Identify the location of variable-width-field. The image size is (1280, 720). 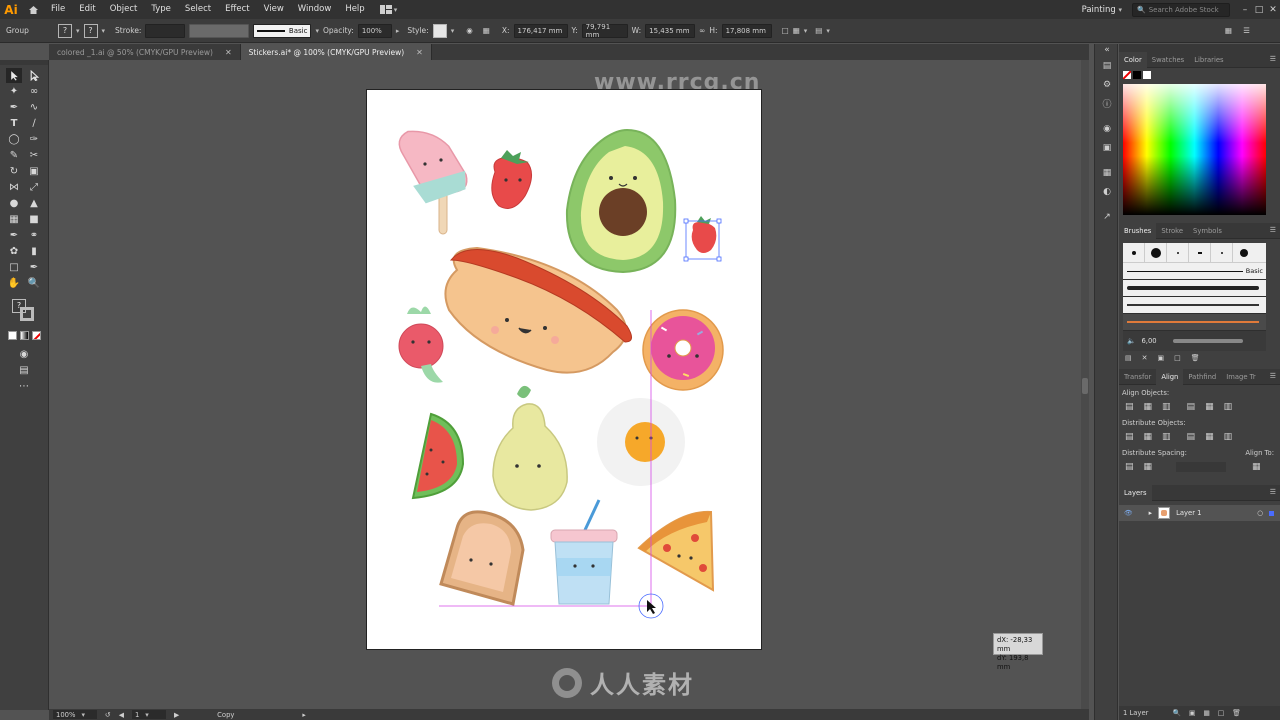
(219, 30).